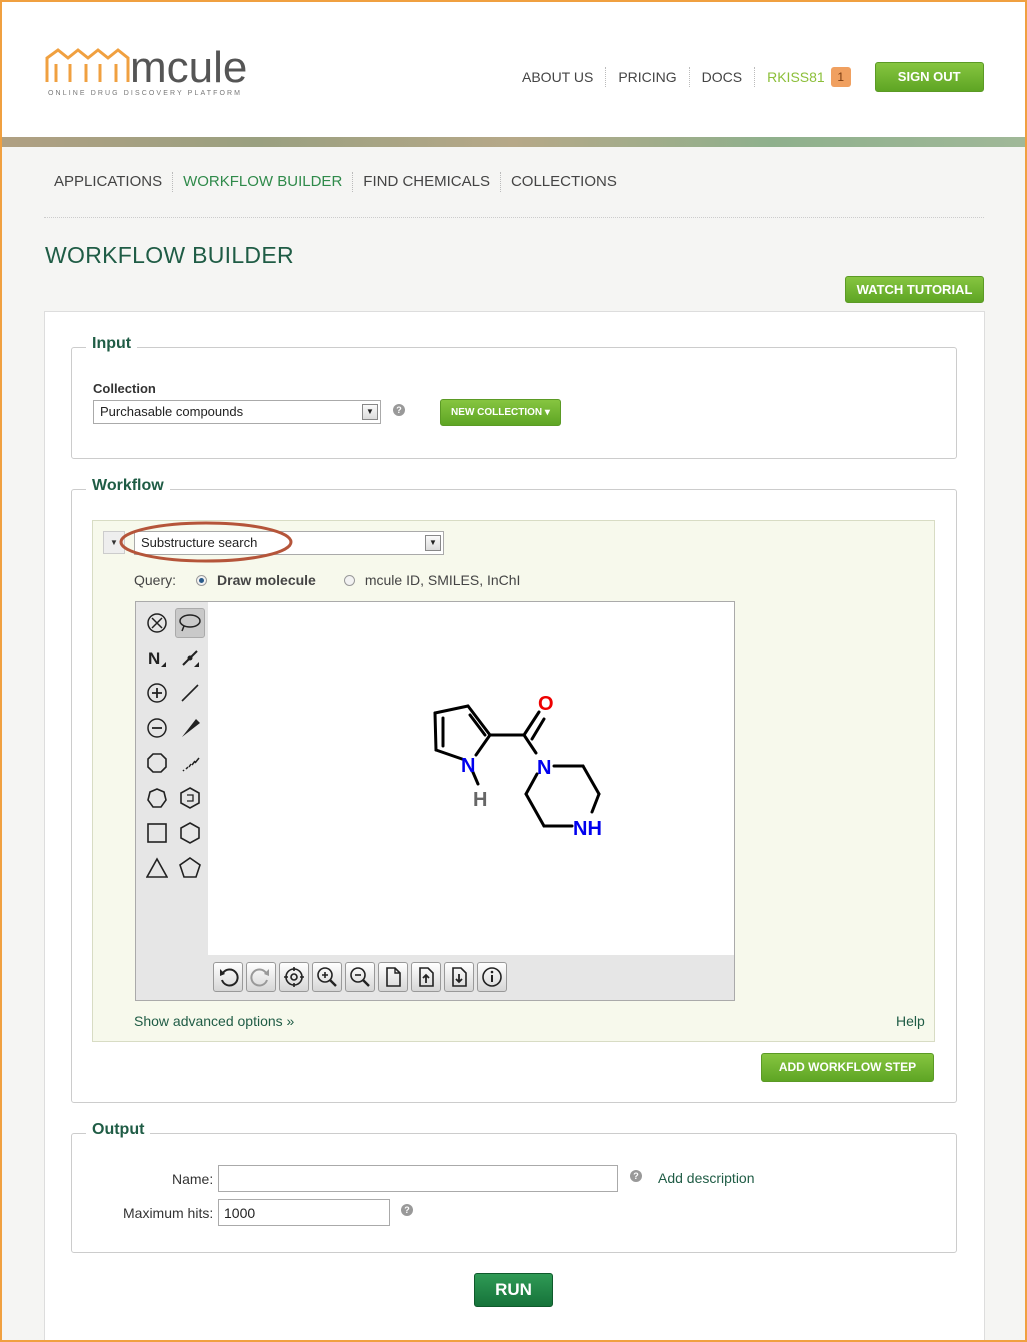 The width and height of the screenshot is (1027, 1342). Describe the element at coordinates (513, 142) in the screenshot. I see `header-stripe` at that location.